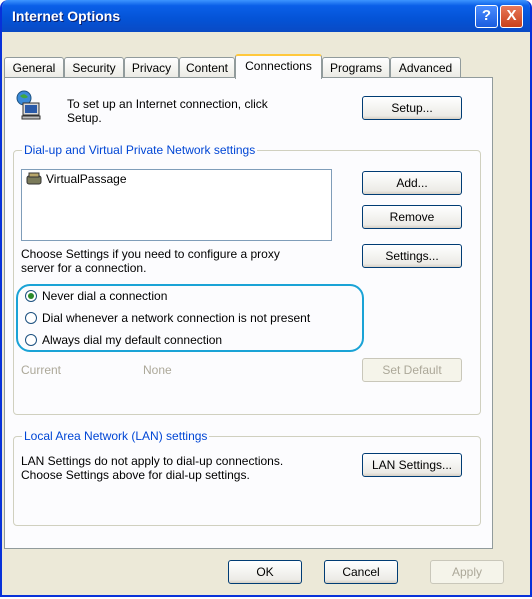 This screenshot has height=599, width=532. What do you see at coordinates (176, 205) in the screenshot?
I see `connections-listbox: VirtualPassage` at bounding box center [176, 205].